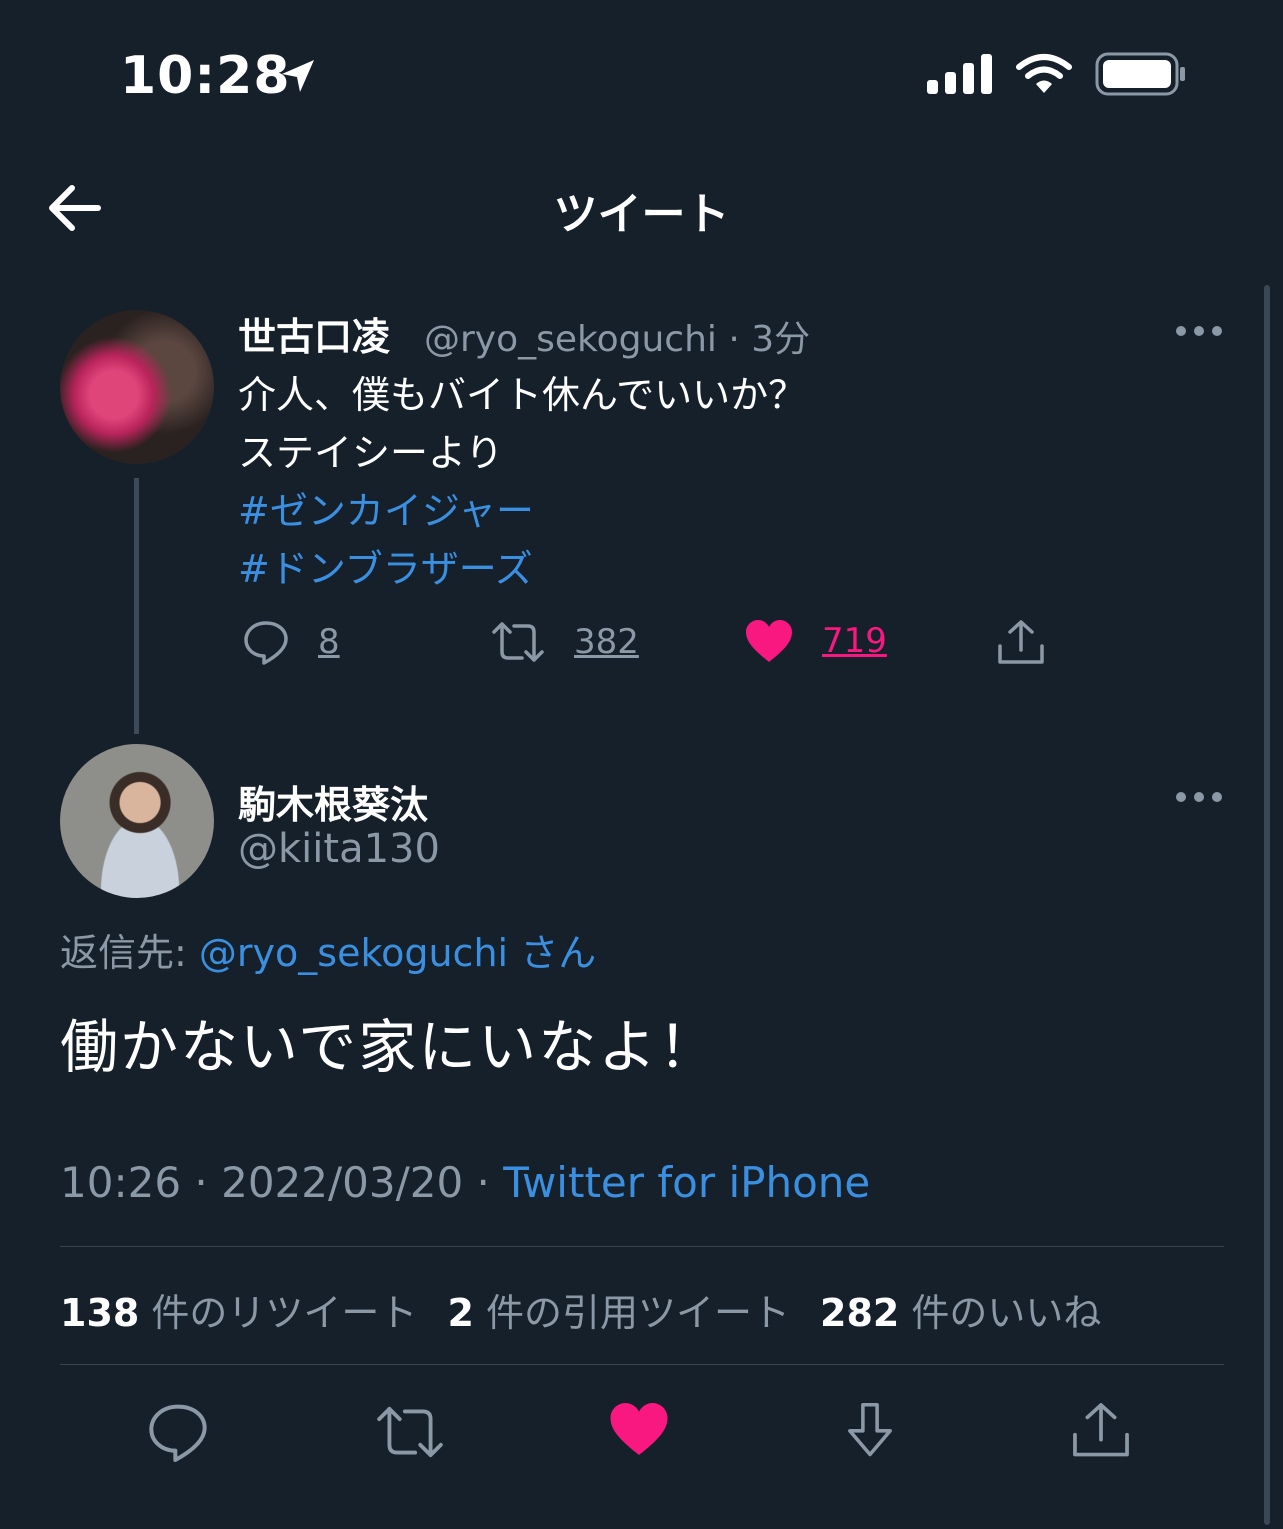 Image resolution: width=1283 pixels, height=1529 pixels. What do you see at coordinates (333, 801) in the screenshot?
I see `main-tweet-author-name: 駒木根葵汰` at bounding box center [333, 801].